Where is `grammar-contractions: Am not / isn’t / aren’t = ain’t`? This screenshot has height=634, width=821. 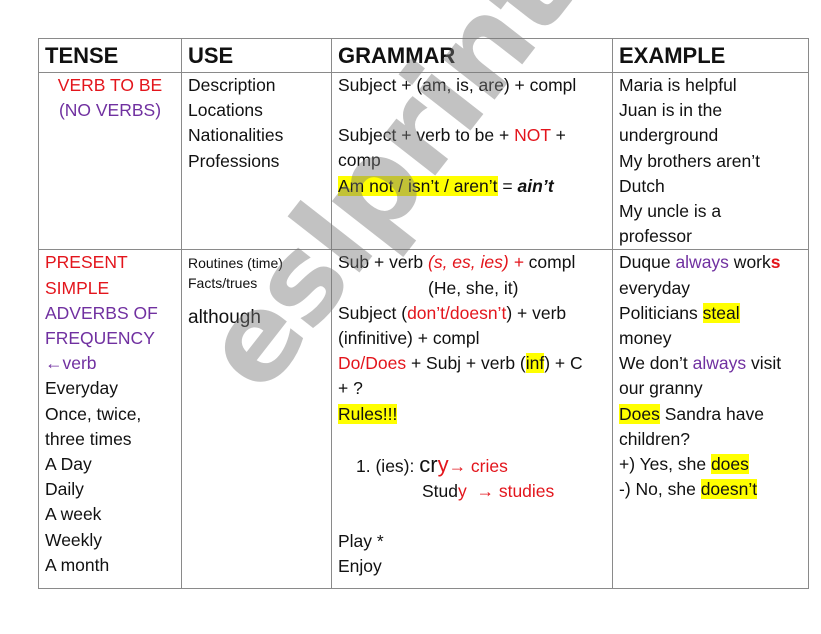 grammar-contractions: Am not / isn’t / aren’t = ain’t is located at coordinates (472, 186).